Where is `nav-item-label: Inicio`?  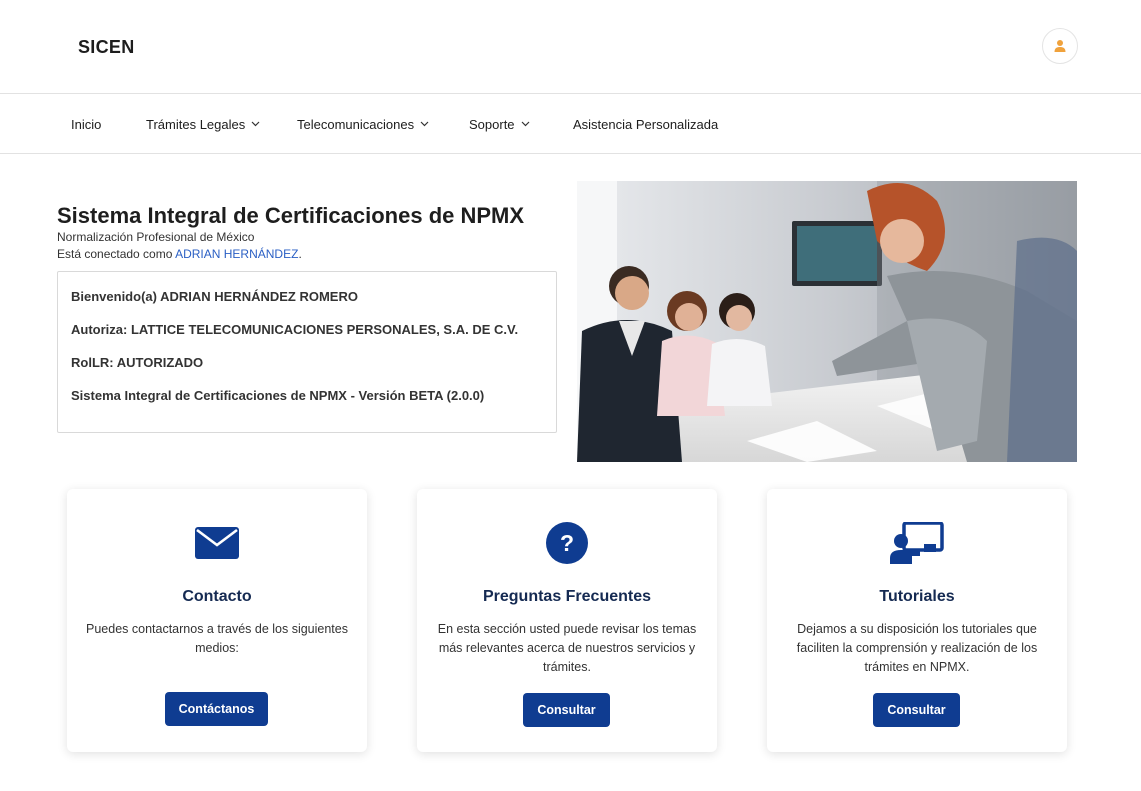
nav-item-label: Inicio is located at coordinates (86, 124).